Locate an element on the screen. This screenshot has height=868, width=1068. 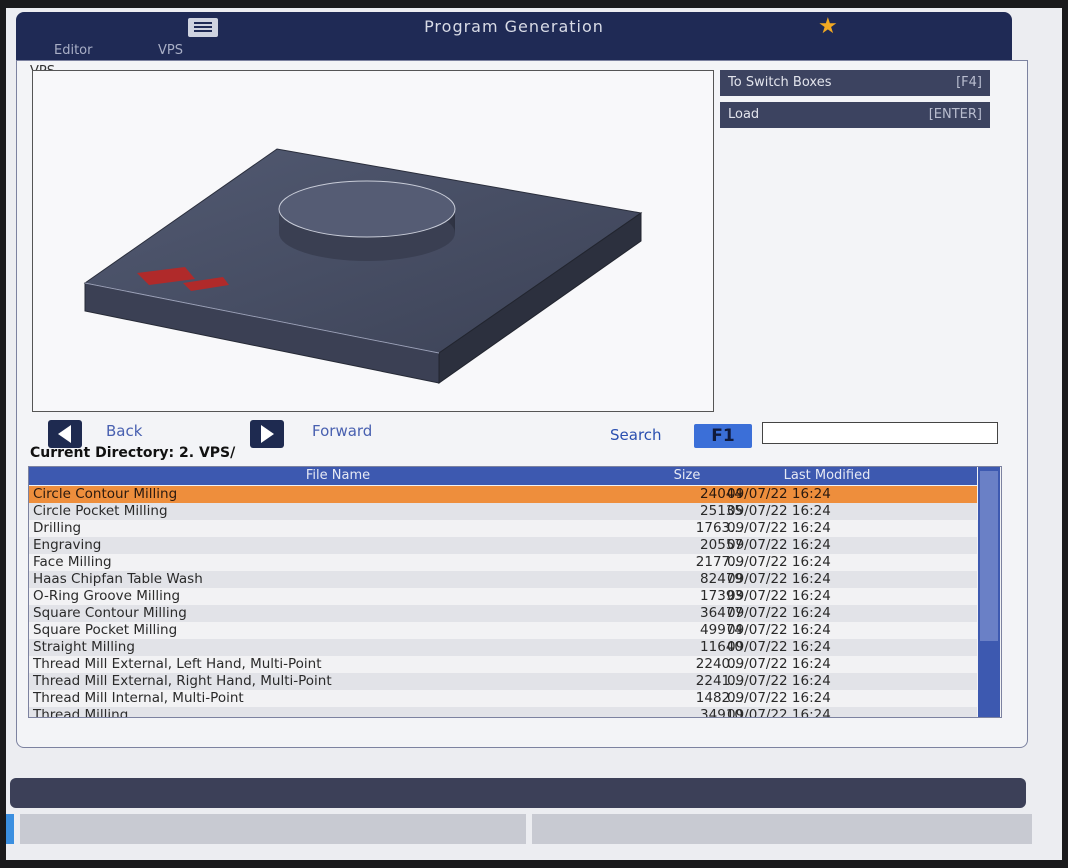
title-bar: Program Generation ★ is located at coordinates (514, 27).